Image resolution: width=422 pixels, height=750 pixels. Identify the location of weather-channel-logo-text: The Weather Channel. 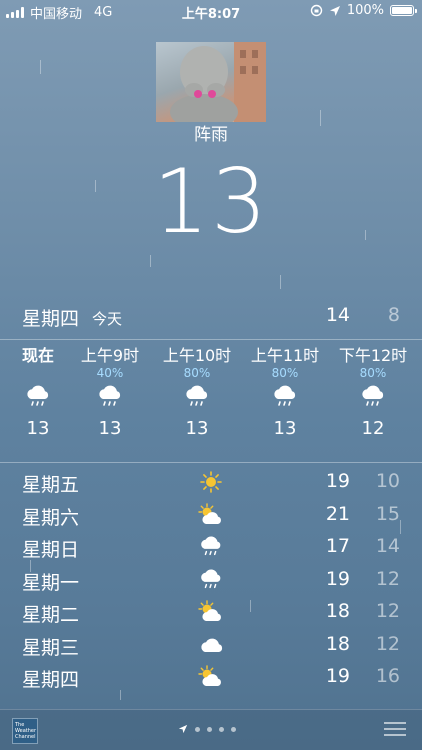
(26, 731).